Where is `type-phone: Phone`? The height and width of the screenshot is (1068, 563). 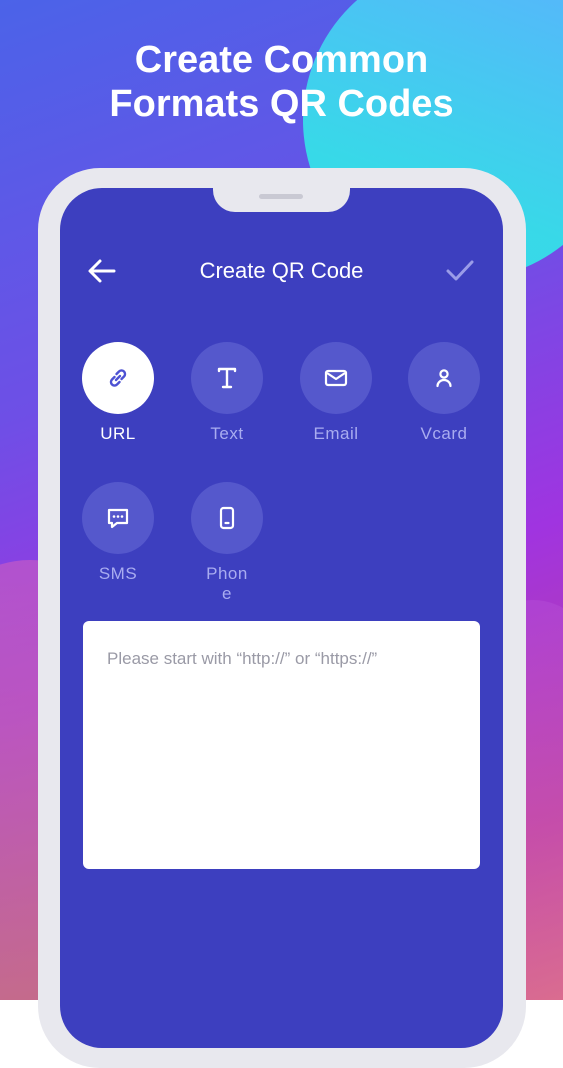
type-phone: Phone is located at coordinates (227, 543).